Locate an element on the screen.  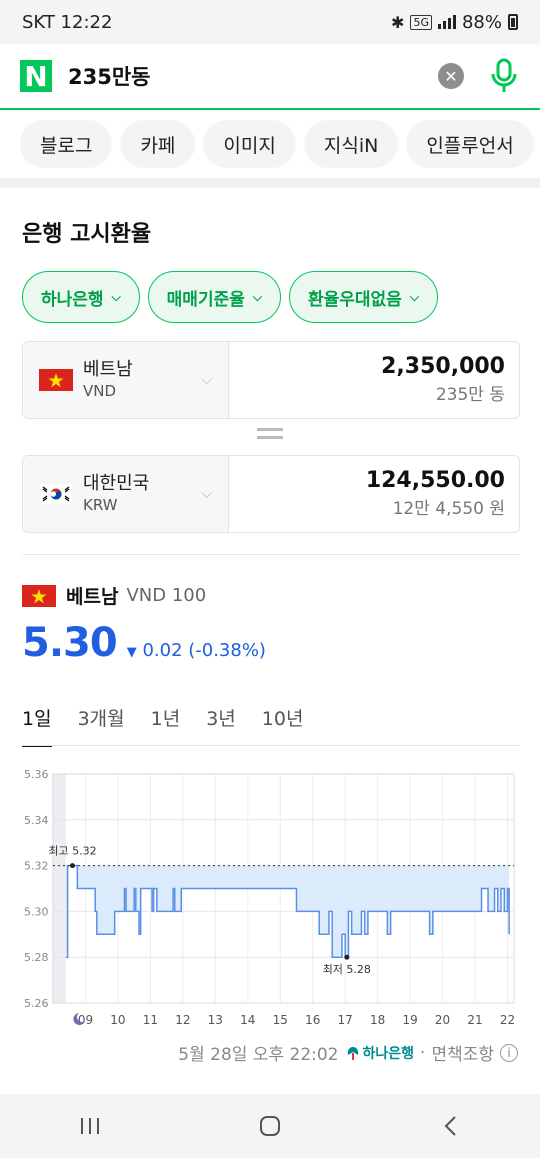
from-amount-words: 235만 동 is located at coordinates (470, 395).